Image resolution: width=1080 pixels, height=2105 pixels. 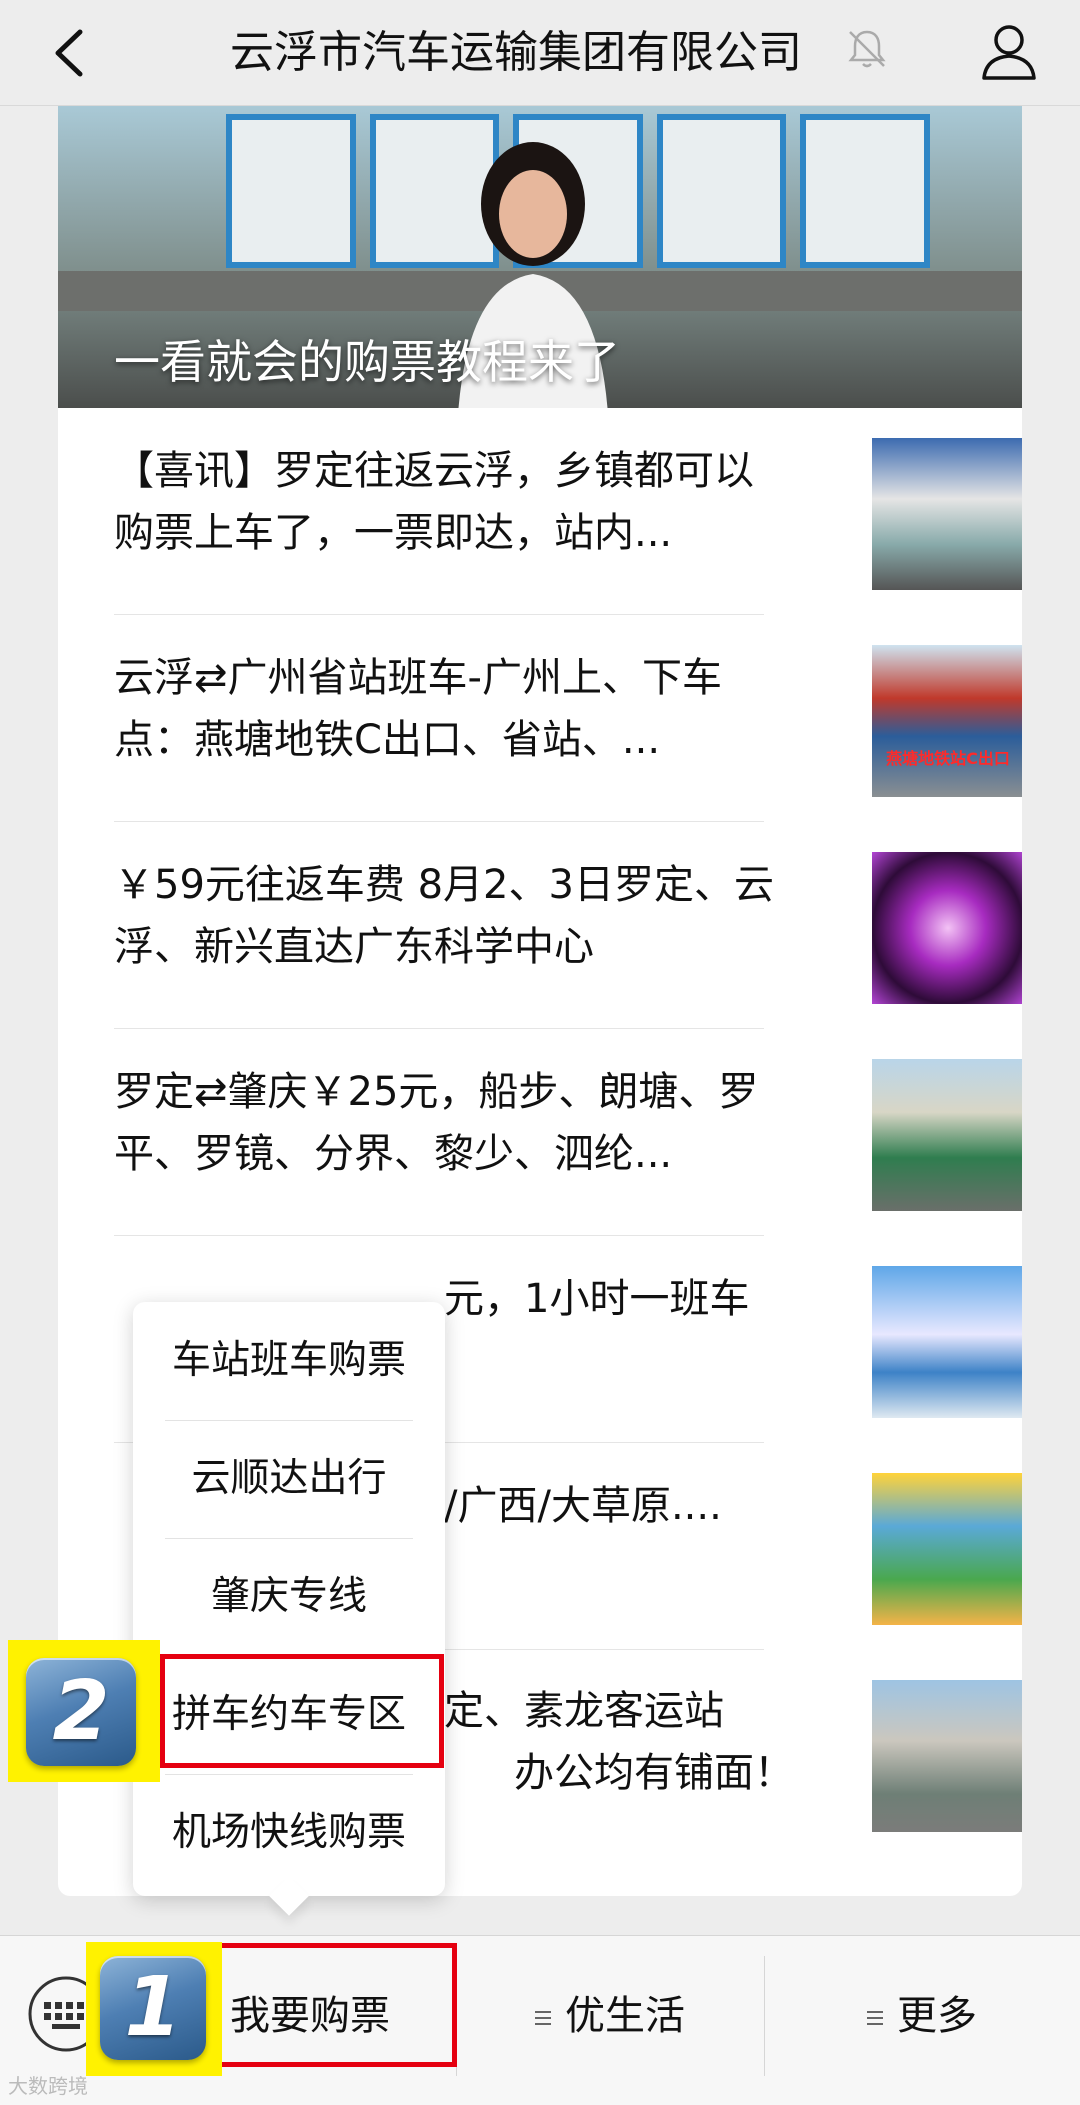 What do you see at coordinates (289, 1479) in the screenshot?
I see `menu-item-yunshunda: 云顺达出行` at bounding box center [289, 1479].